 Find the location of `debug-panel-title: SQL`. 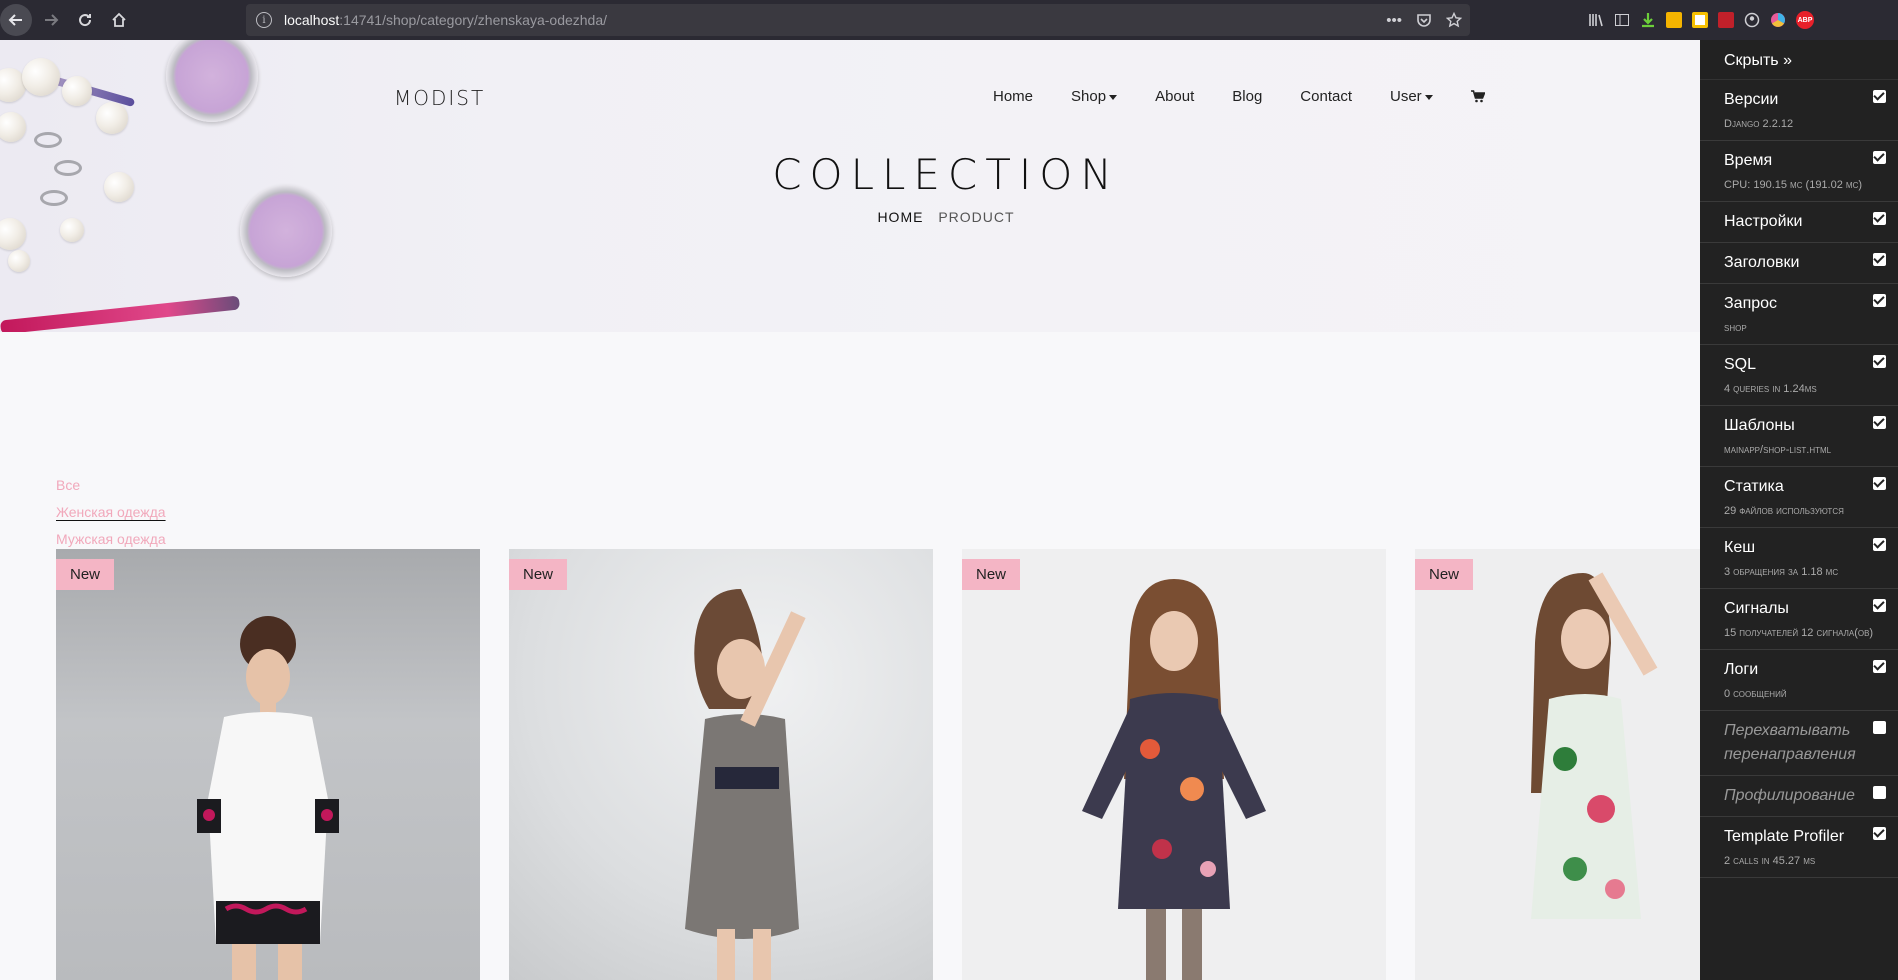

debug-panel-title: SQL is located at coordinates (1740, 364).